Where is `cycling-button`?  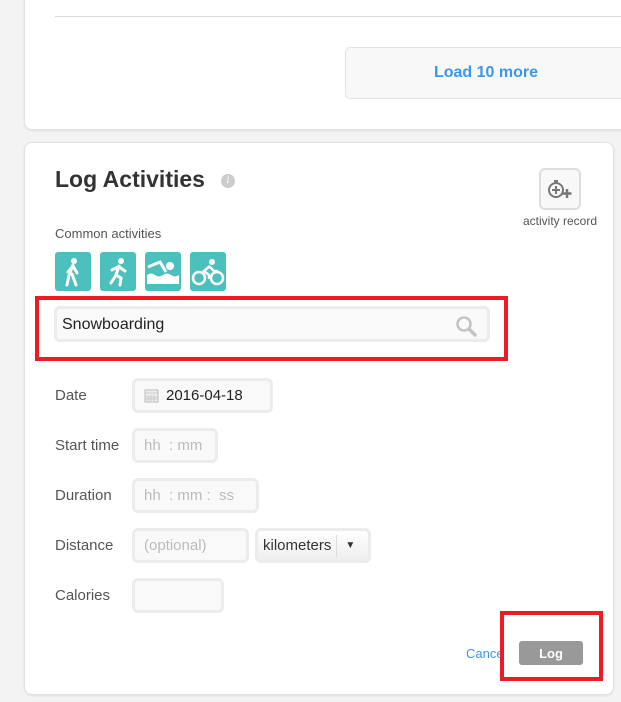 cycling-button is located at coordinates (208, 271).